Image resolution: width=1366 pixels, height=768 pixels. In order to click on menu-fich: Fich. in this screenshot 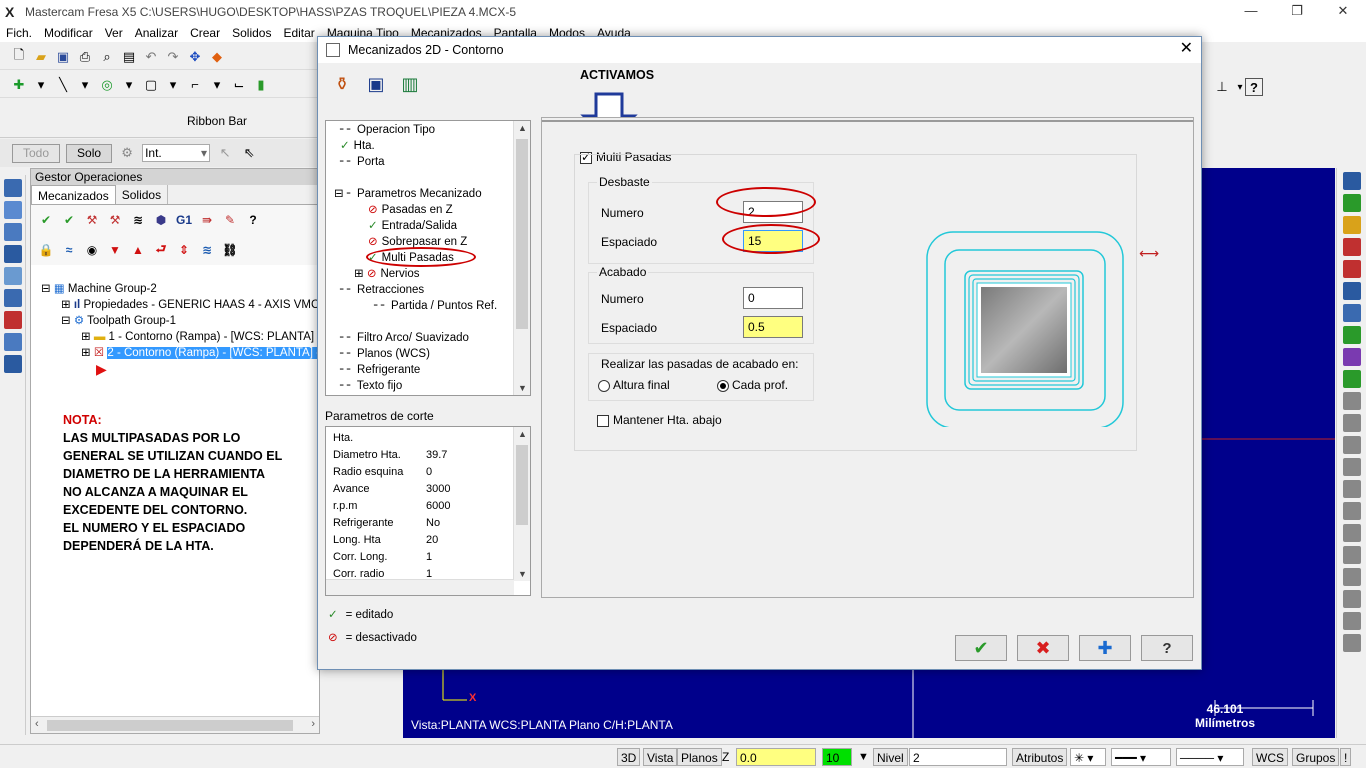, I will do `click(19, 33)`.